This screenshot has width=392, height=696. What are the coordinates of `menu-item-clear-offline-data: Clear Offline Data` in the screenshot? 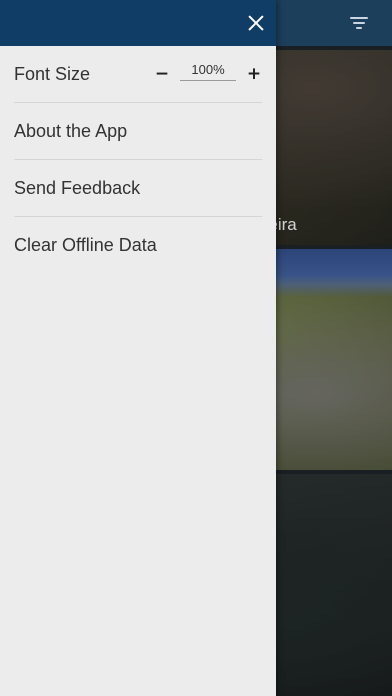 It's located at (138, 245).